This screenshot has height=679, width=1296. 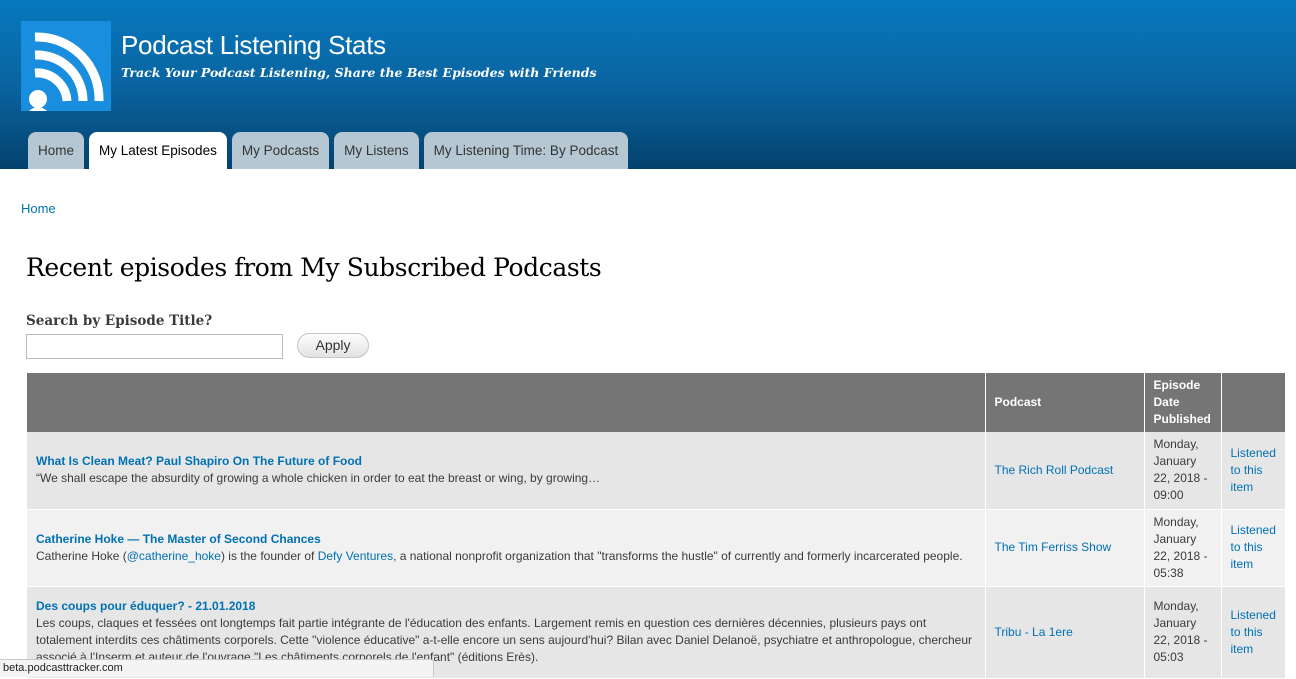 What do you see at coordinates (376, 150) in the screenshot?
I see `tab-my-listens: My Listens` at bounding box center [376, 150].